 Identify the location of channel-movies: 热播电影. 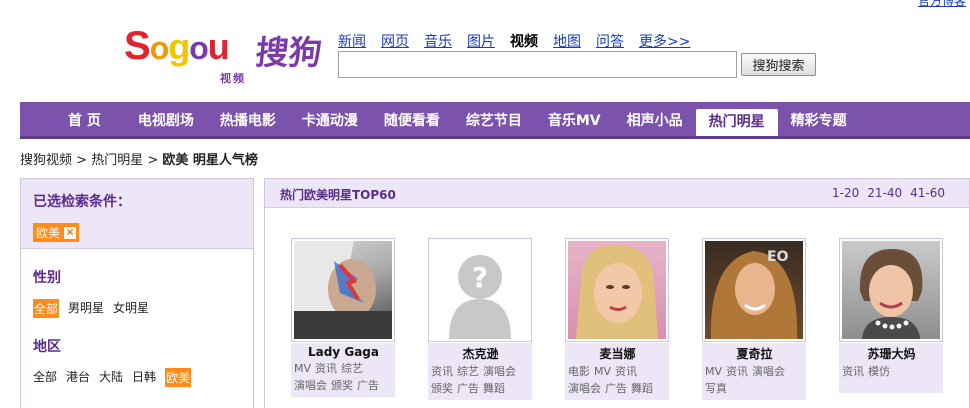
(248, 121).